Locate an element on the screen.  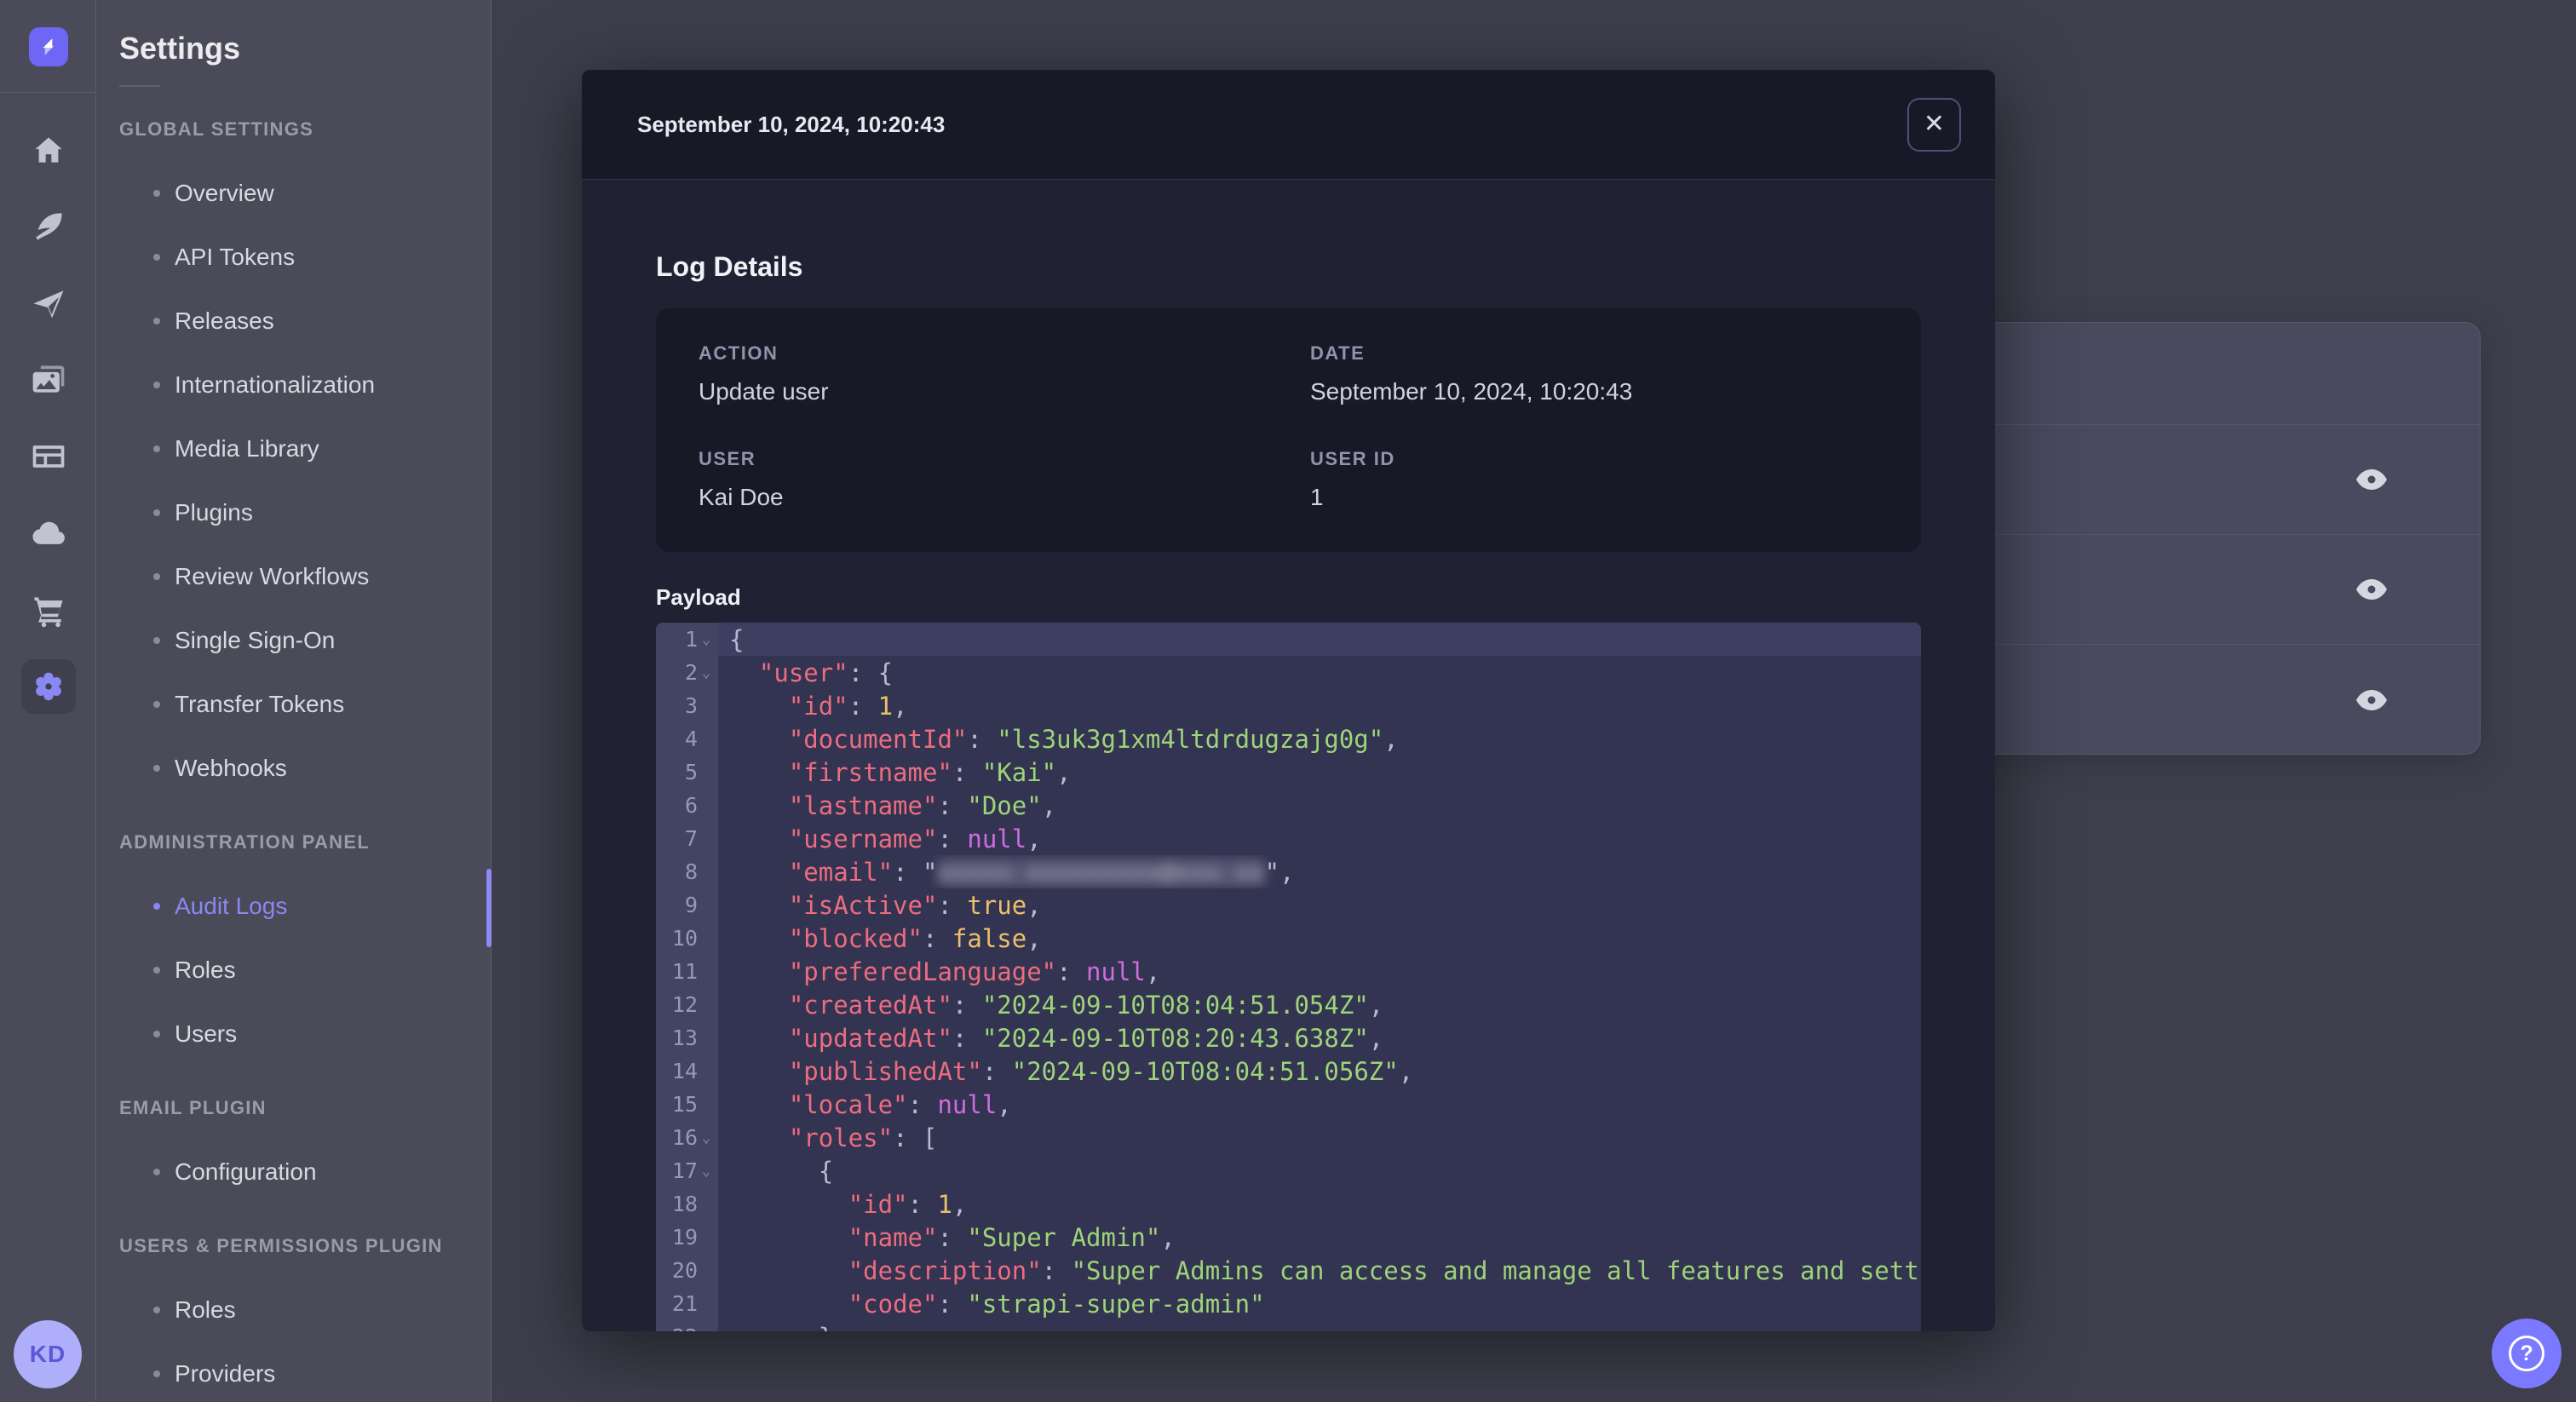
sidebar-item-label: Providers is located at coordinates (226, 1373).